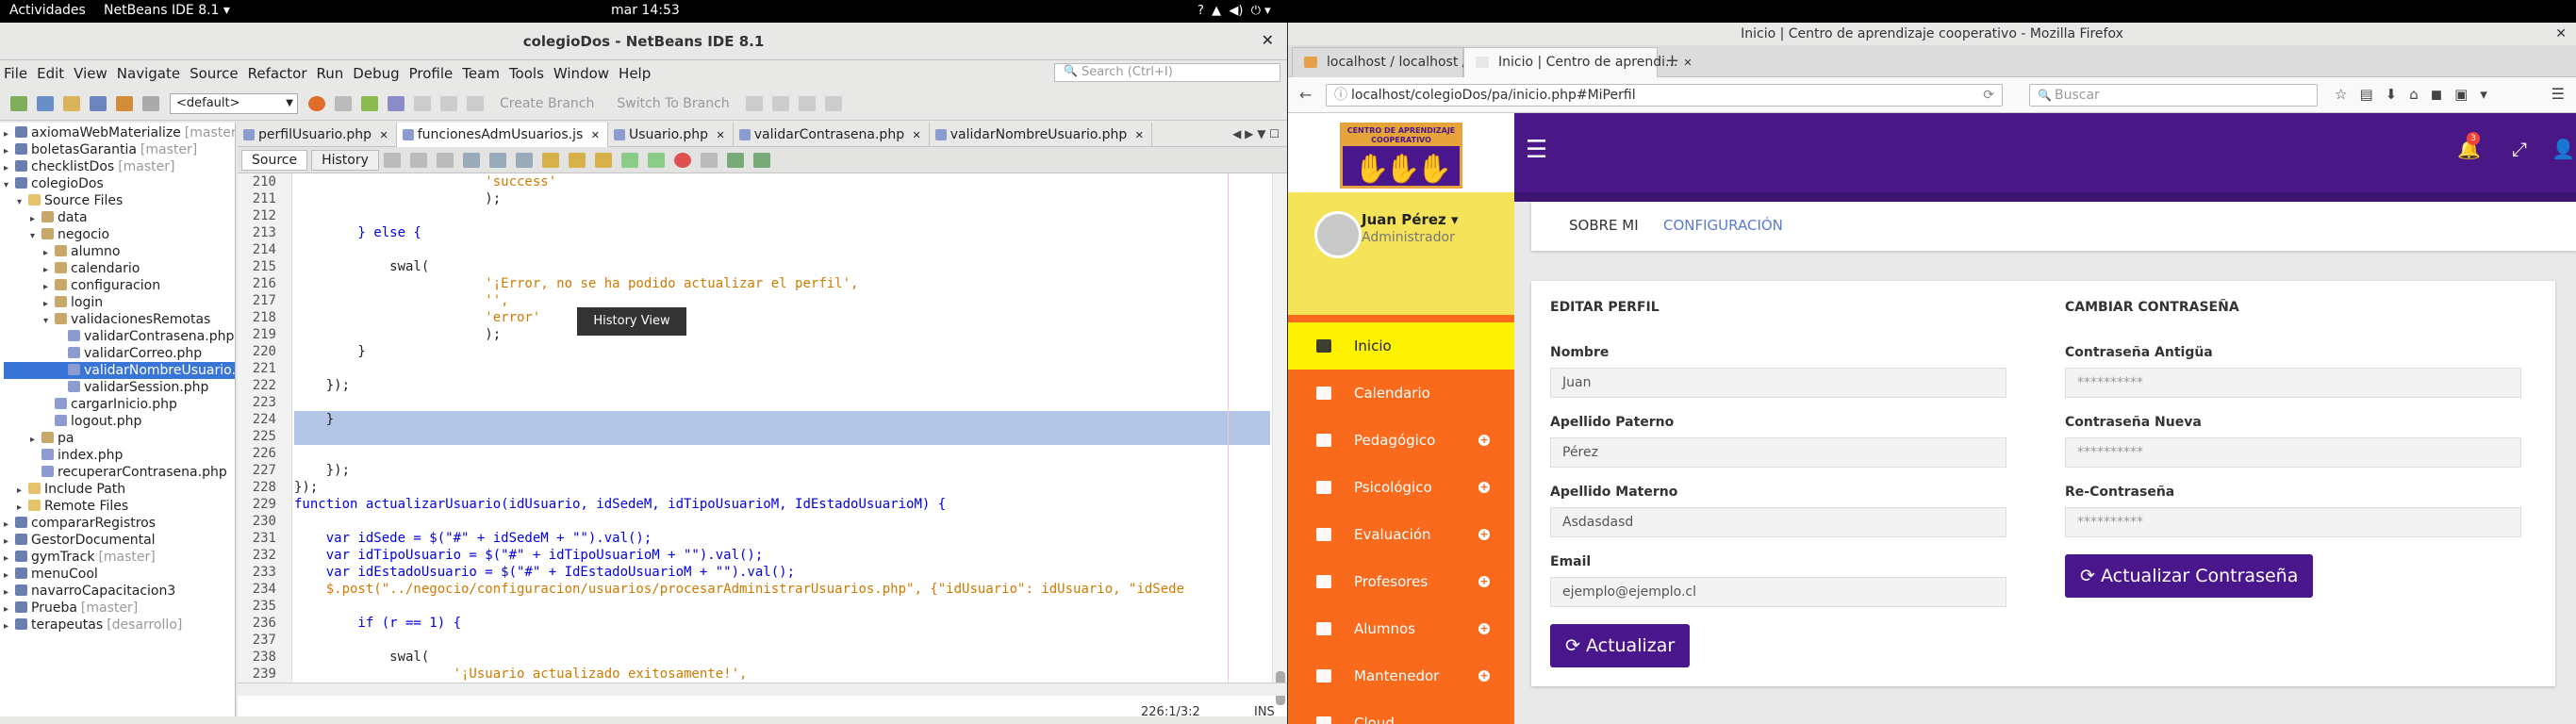 The width and height of the screenshot is (2576, 724). I want to click on create-branch-button: Create Branch, so click(547, 103).